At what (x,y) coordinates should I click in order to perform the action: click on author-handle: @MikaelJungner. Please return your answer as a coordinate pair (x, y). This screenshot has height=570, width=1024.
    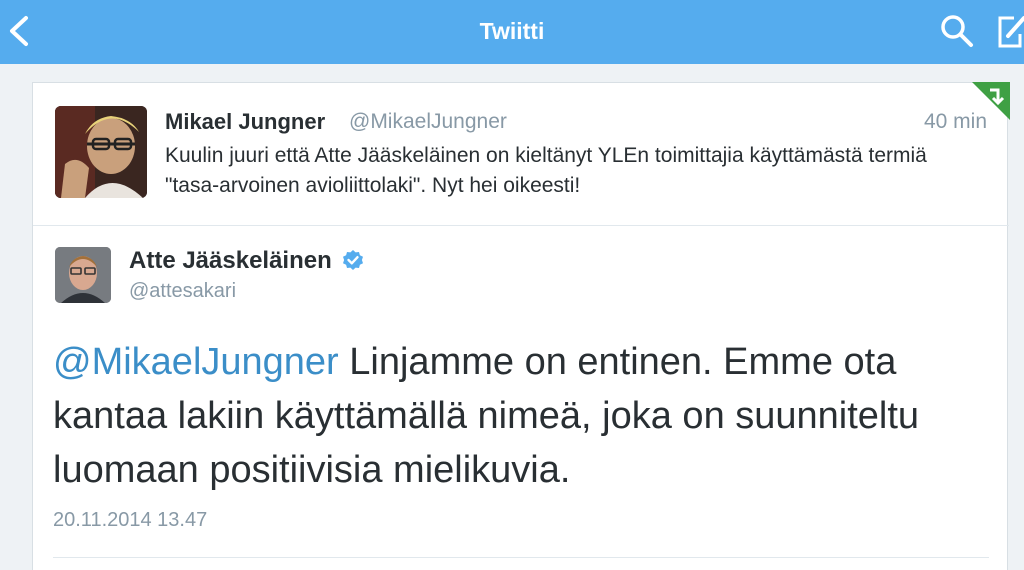
    Looking at the image, I should click on (428, 122).